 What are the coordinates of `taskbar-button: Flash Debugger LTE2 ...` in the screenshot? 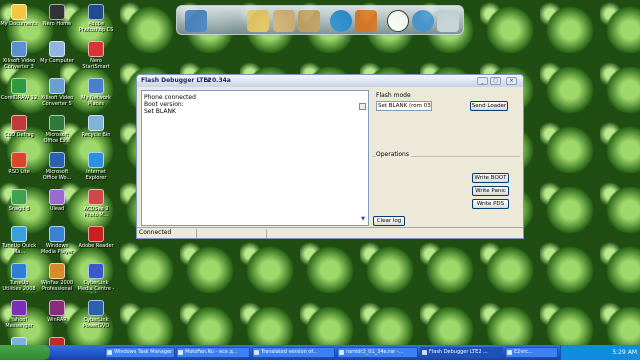 It's located at (461, 352).